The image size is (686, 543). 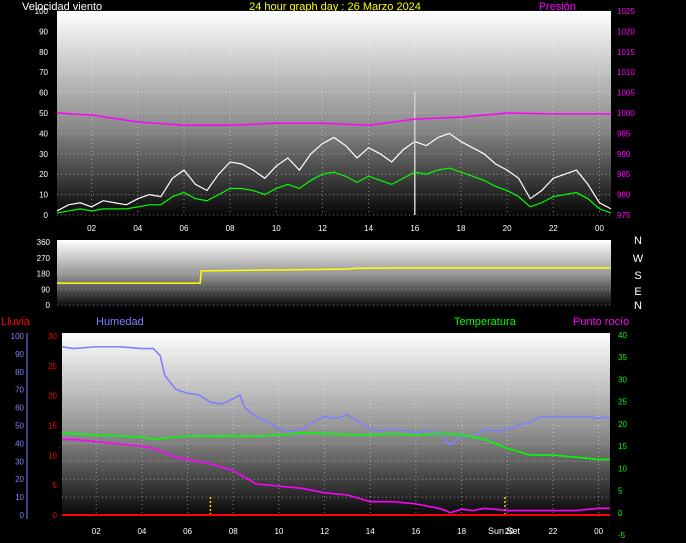 I want to click on x-tick-label: 04, so click(x=141, y=531).